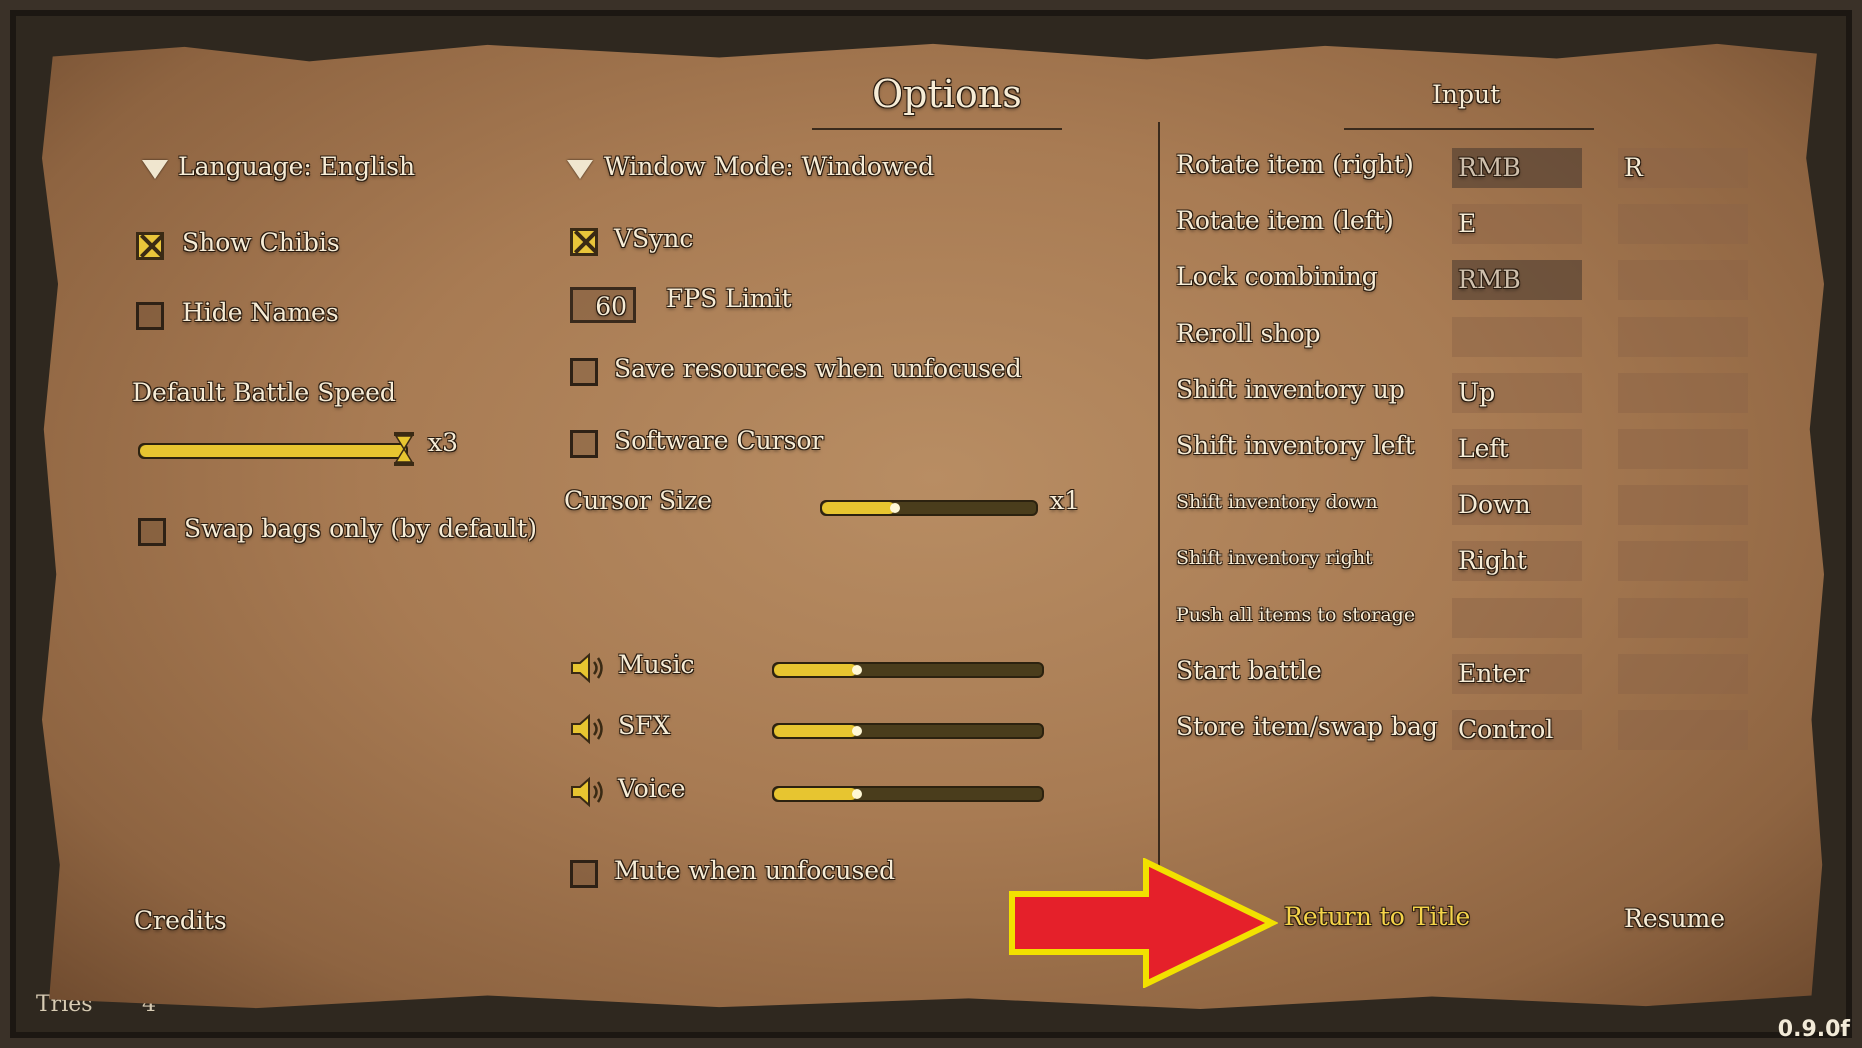 Image resolution: width=1862 pixels, height=1048 pixels. I want to click on binding-action-label: Shift inventory right, so click(1274, 558).